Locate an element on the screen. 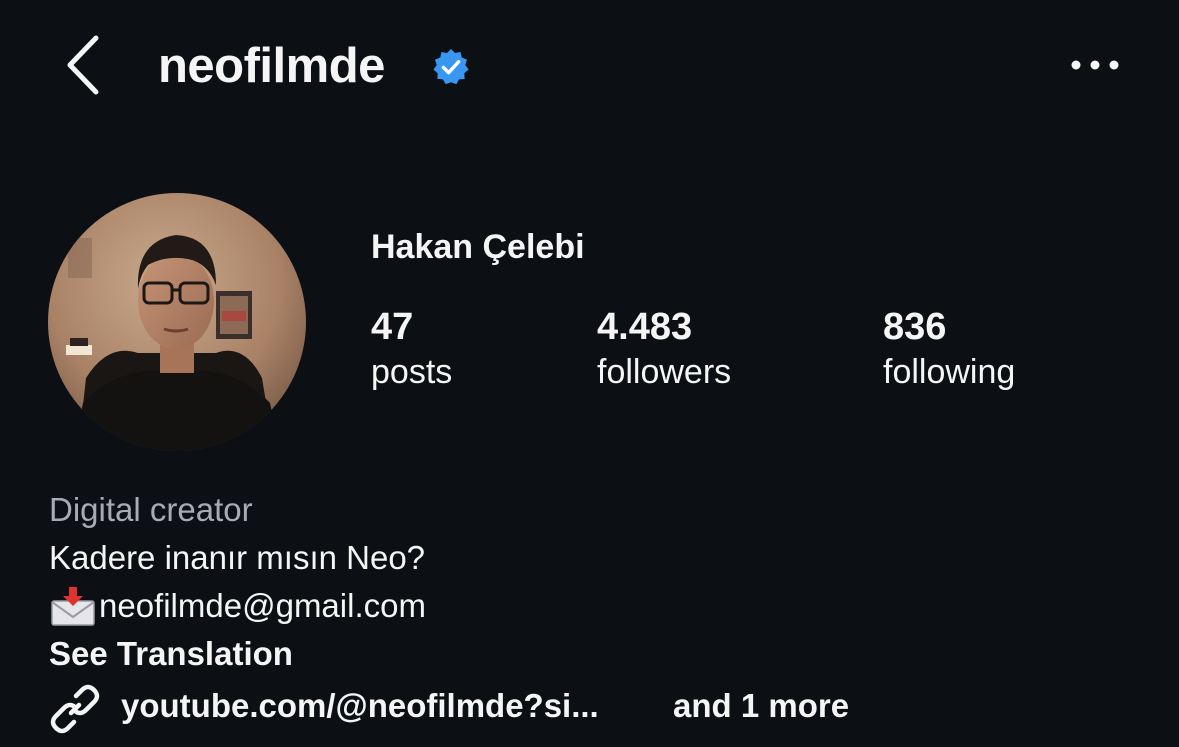 Image resolution: width=1179 pixels, height=747 pixels. stat-following: 836 following is located at coordinates (949, 349).